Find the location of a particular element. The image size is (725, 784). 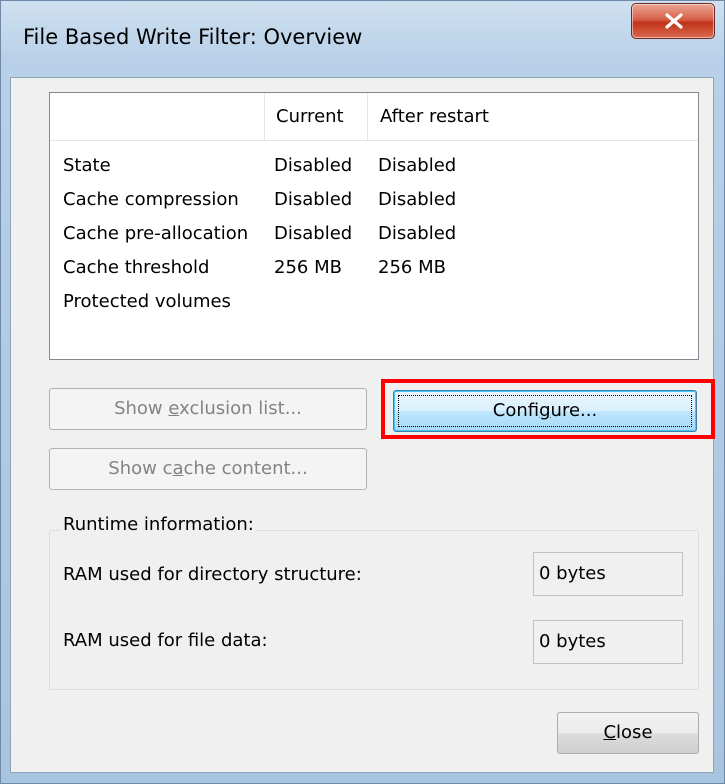

row-label: State is located at coordinates (87, 165).